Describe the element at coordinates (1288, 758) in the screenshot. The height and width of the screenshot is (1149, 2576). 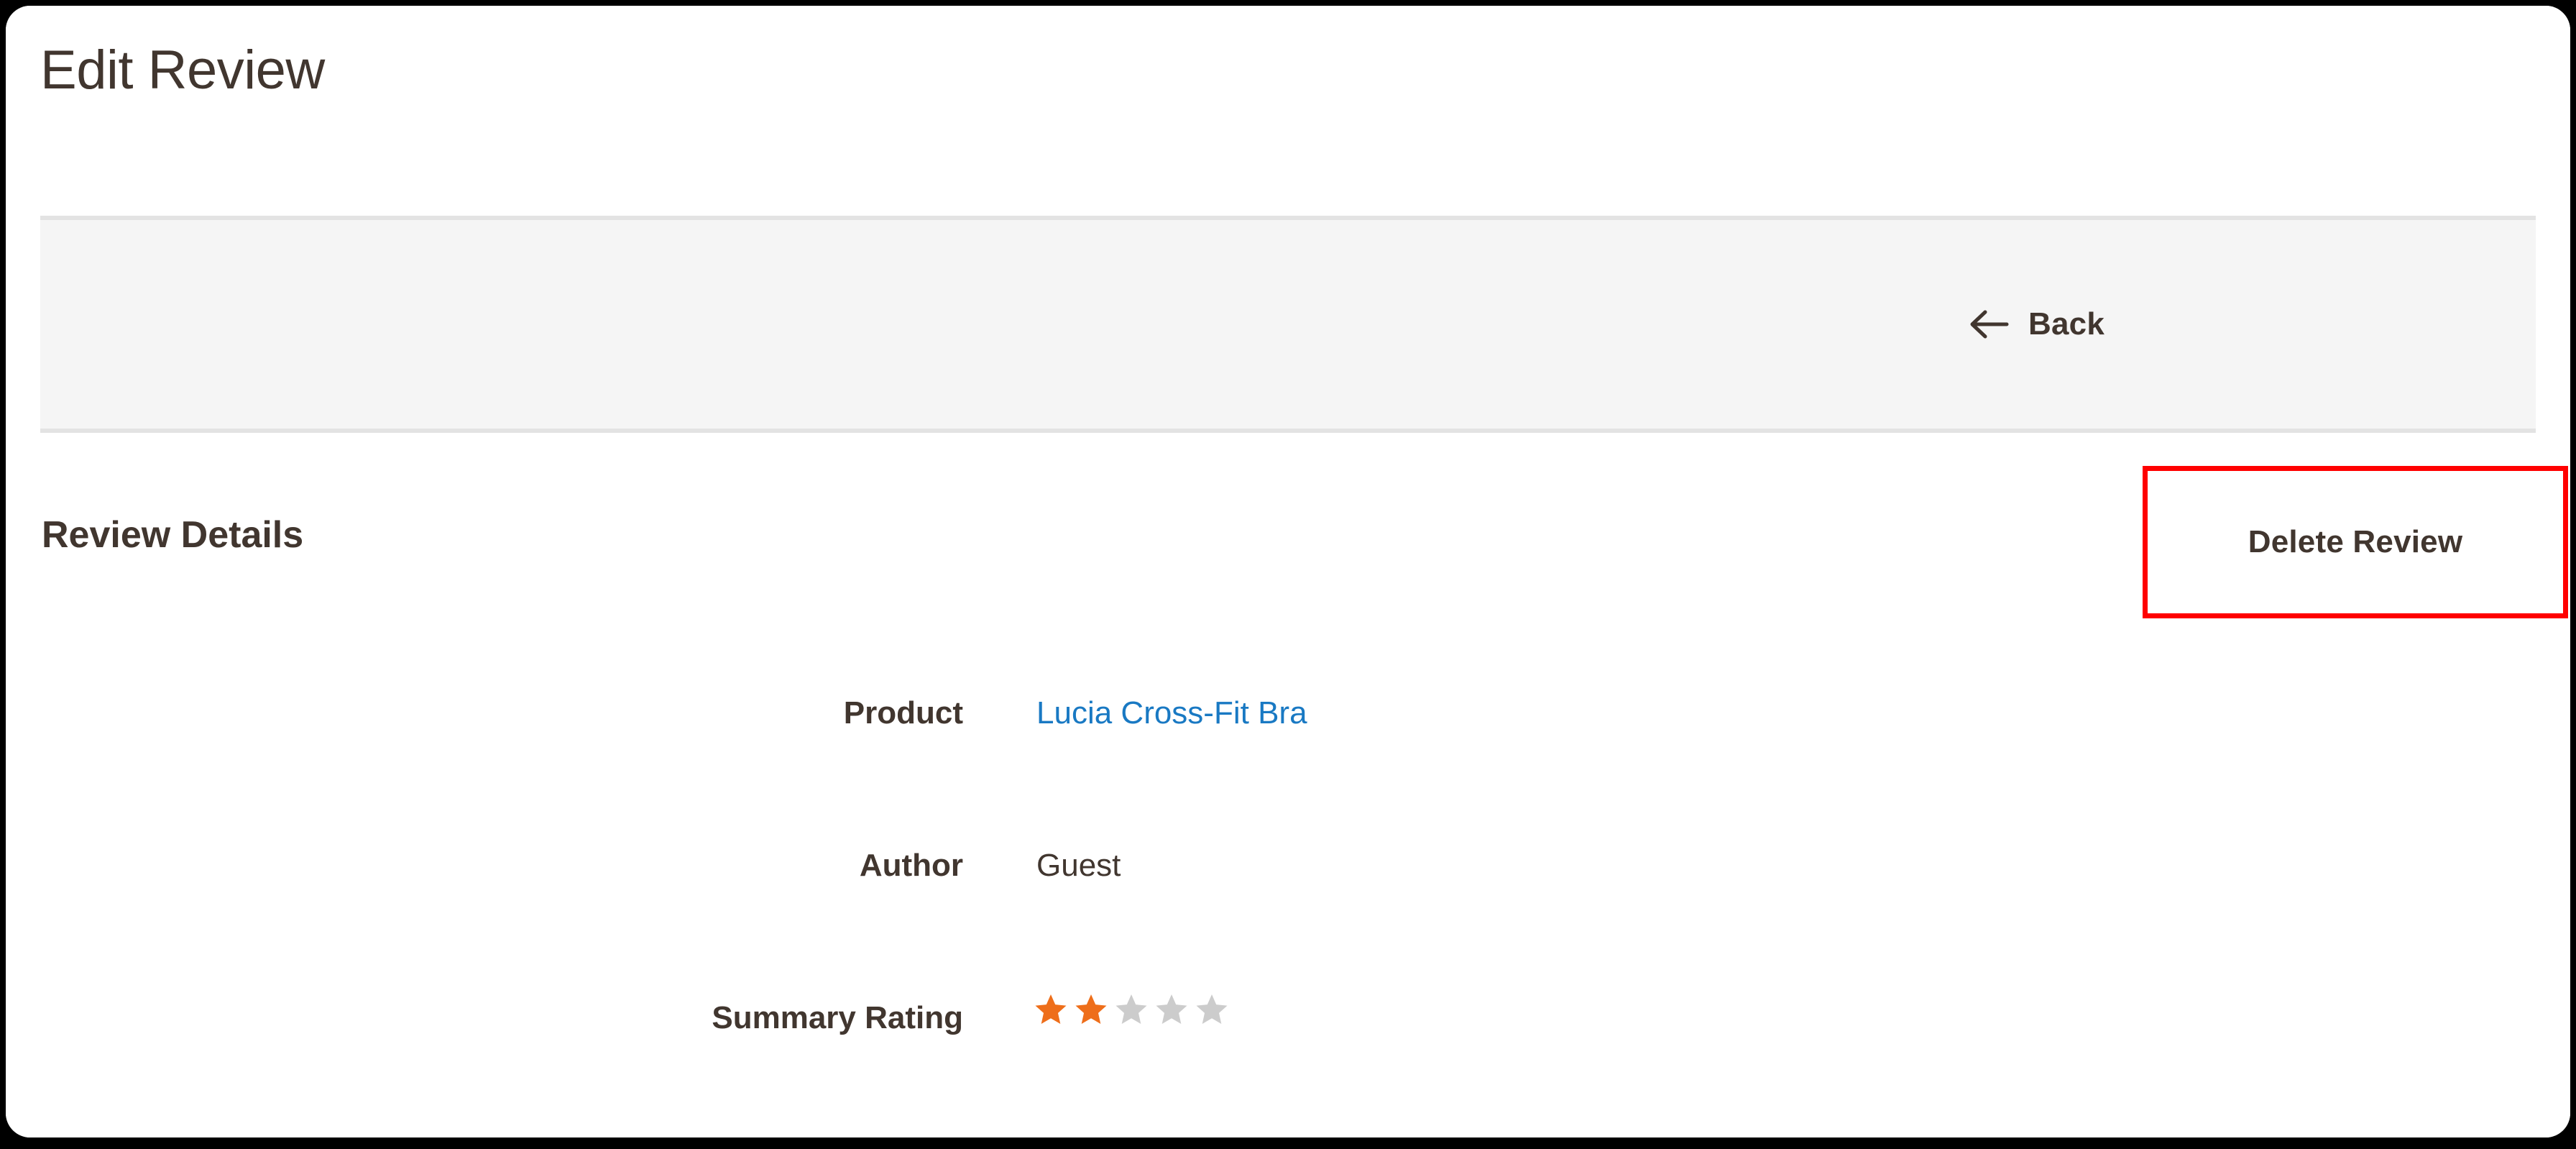
I see `field-row-product: Product Lucia Cross-Fit Bra` at that location.